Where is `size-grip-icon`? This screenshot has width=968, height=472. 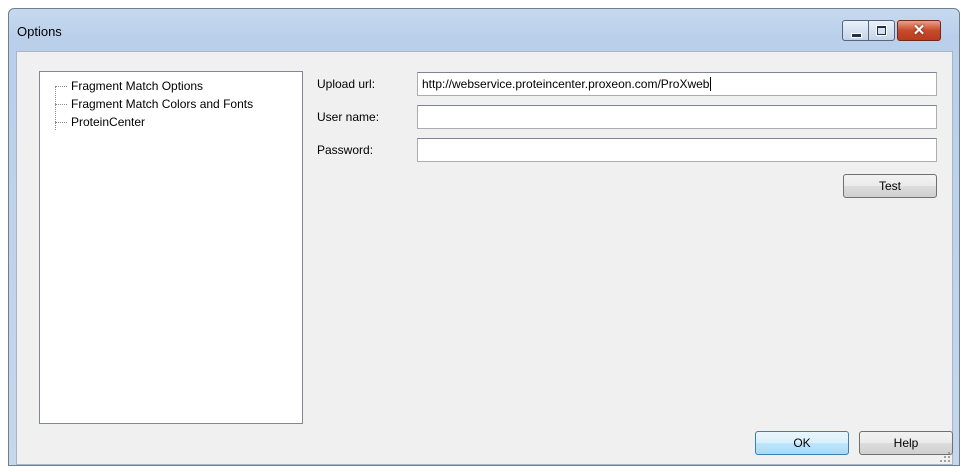
size-grip-icon is located at coordinates (945, 457).